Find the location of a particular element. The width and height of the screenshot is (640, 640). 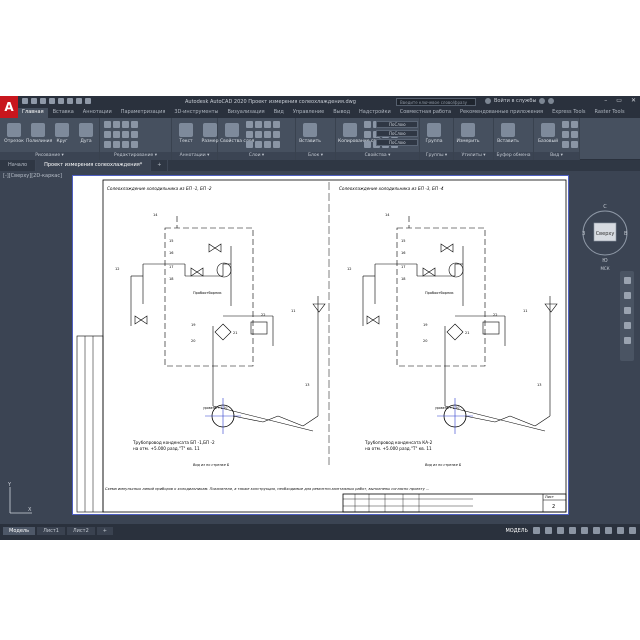

open-icon is located at coordinates (34, 101).